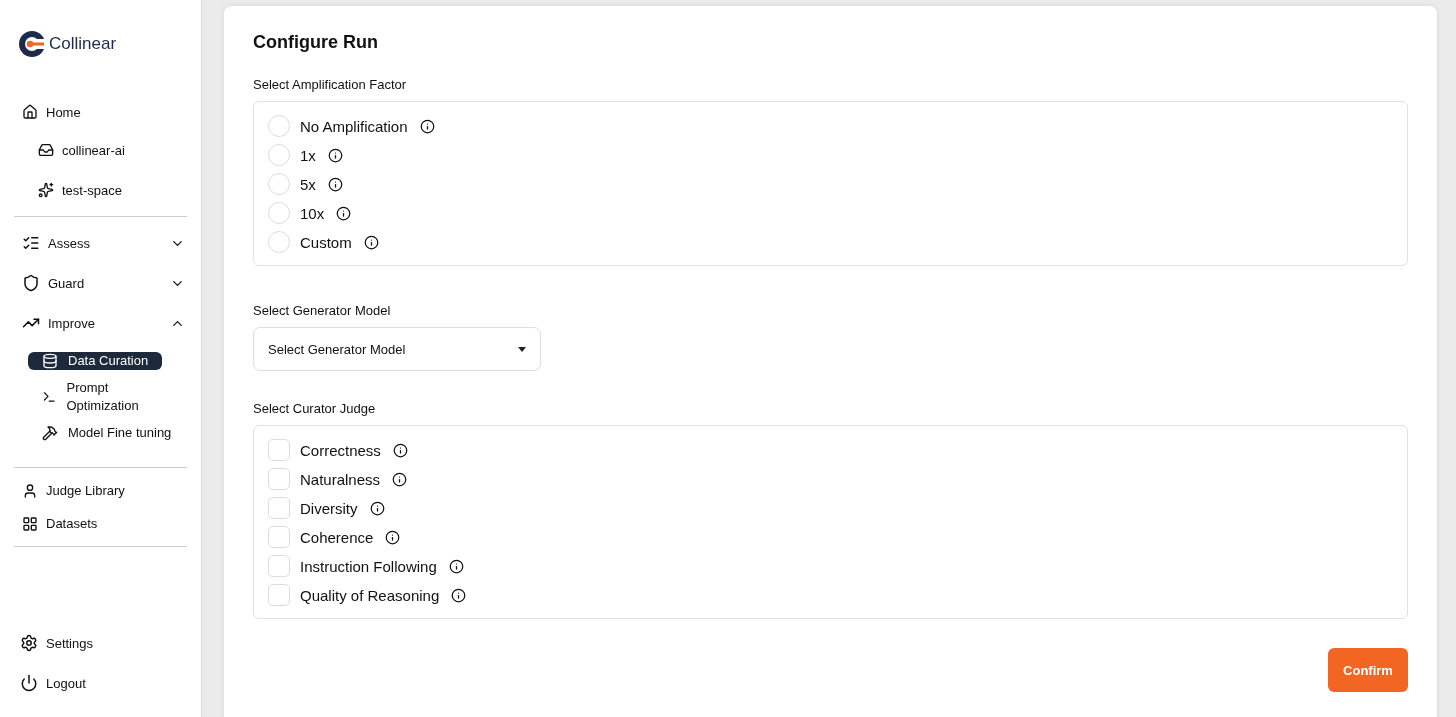 The image size is (1456, 717). Describe the element at coordinates (326, 242) in the screenshot. I see `option-label: Custom` at that location.